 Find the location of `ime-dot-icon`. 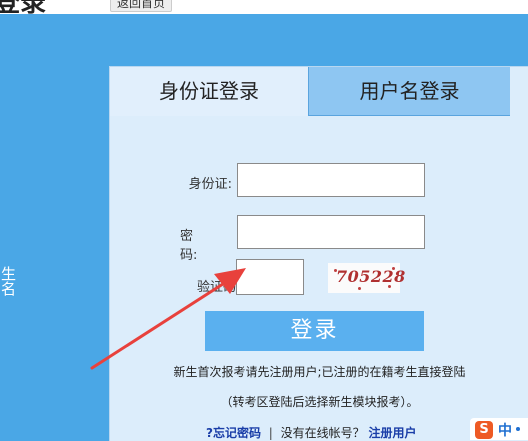

ime-dot-icon is located at coordinates (518, 429).